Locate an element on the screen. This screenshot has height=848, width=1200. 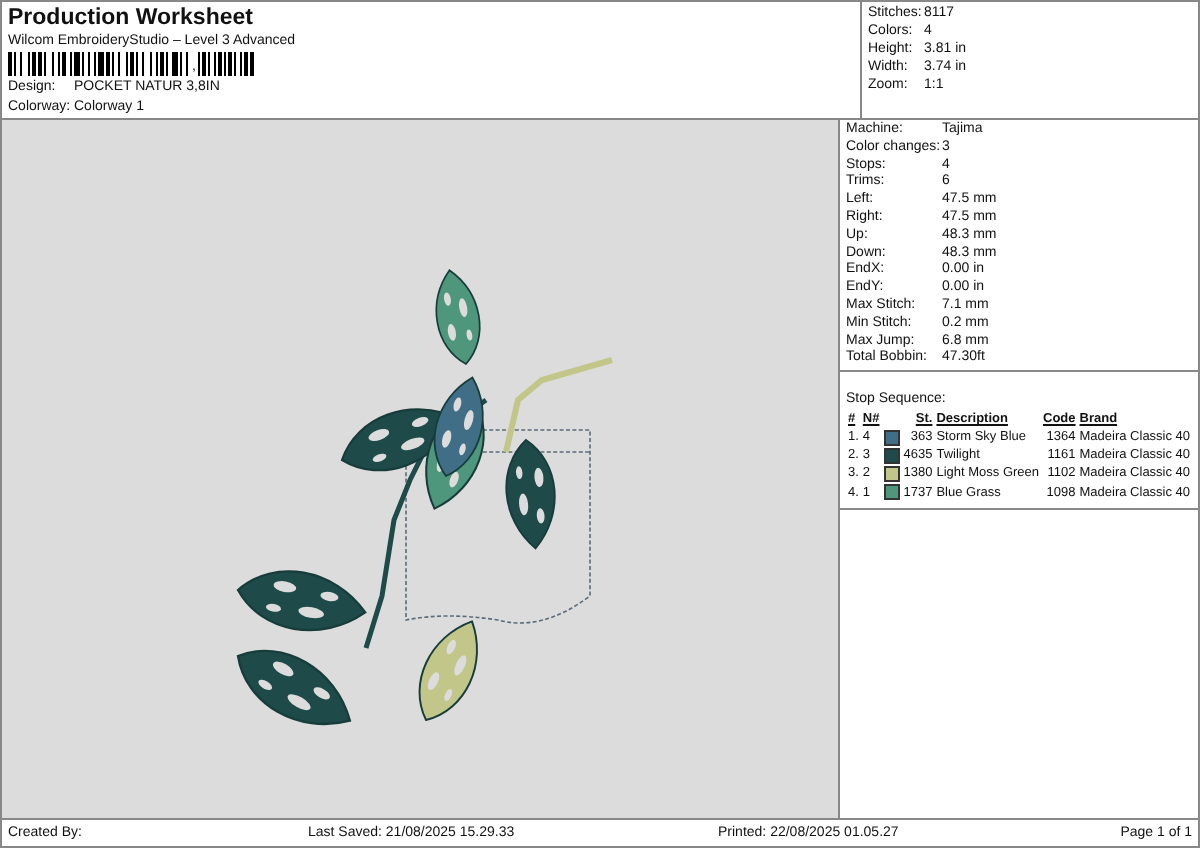
worksheet-title: Production Worksheet is located at coordinates (131, 18).